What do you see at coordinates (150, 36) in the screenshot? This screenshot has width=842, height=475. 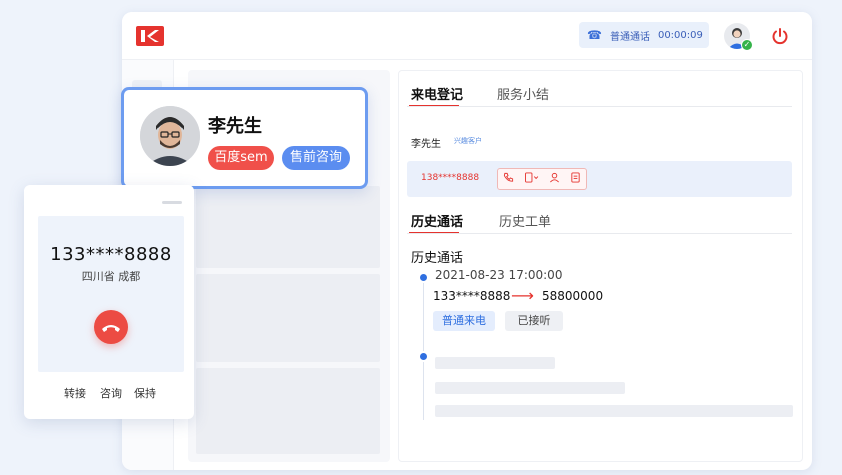 I see `logo-icon` at bounding box center [150, 36].